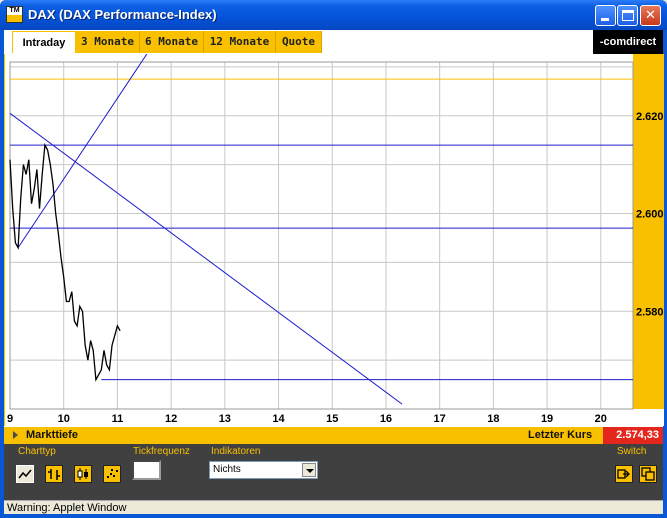 The height and width of the screenshot is (518, 667). What do you see at coordinates (263, 470) in the screenshot?
I see `indikatoren-select: Nichts` at bounding box center [263, 470].